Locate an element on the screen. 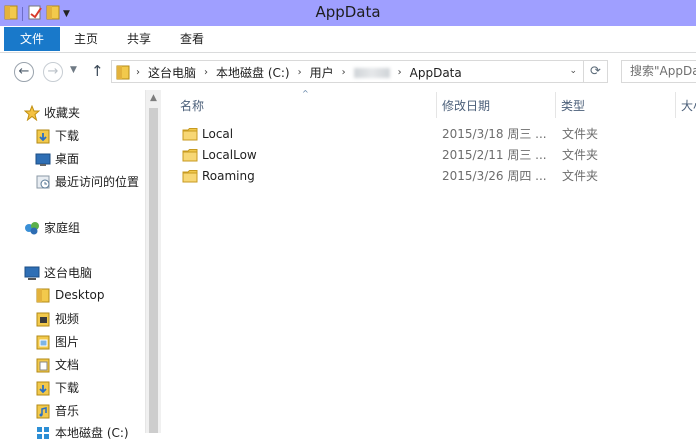  column-header-date: 修改日期 is located at coordinates (466, 106).